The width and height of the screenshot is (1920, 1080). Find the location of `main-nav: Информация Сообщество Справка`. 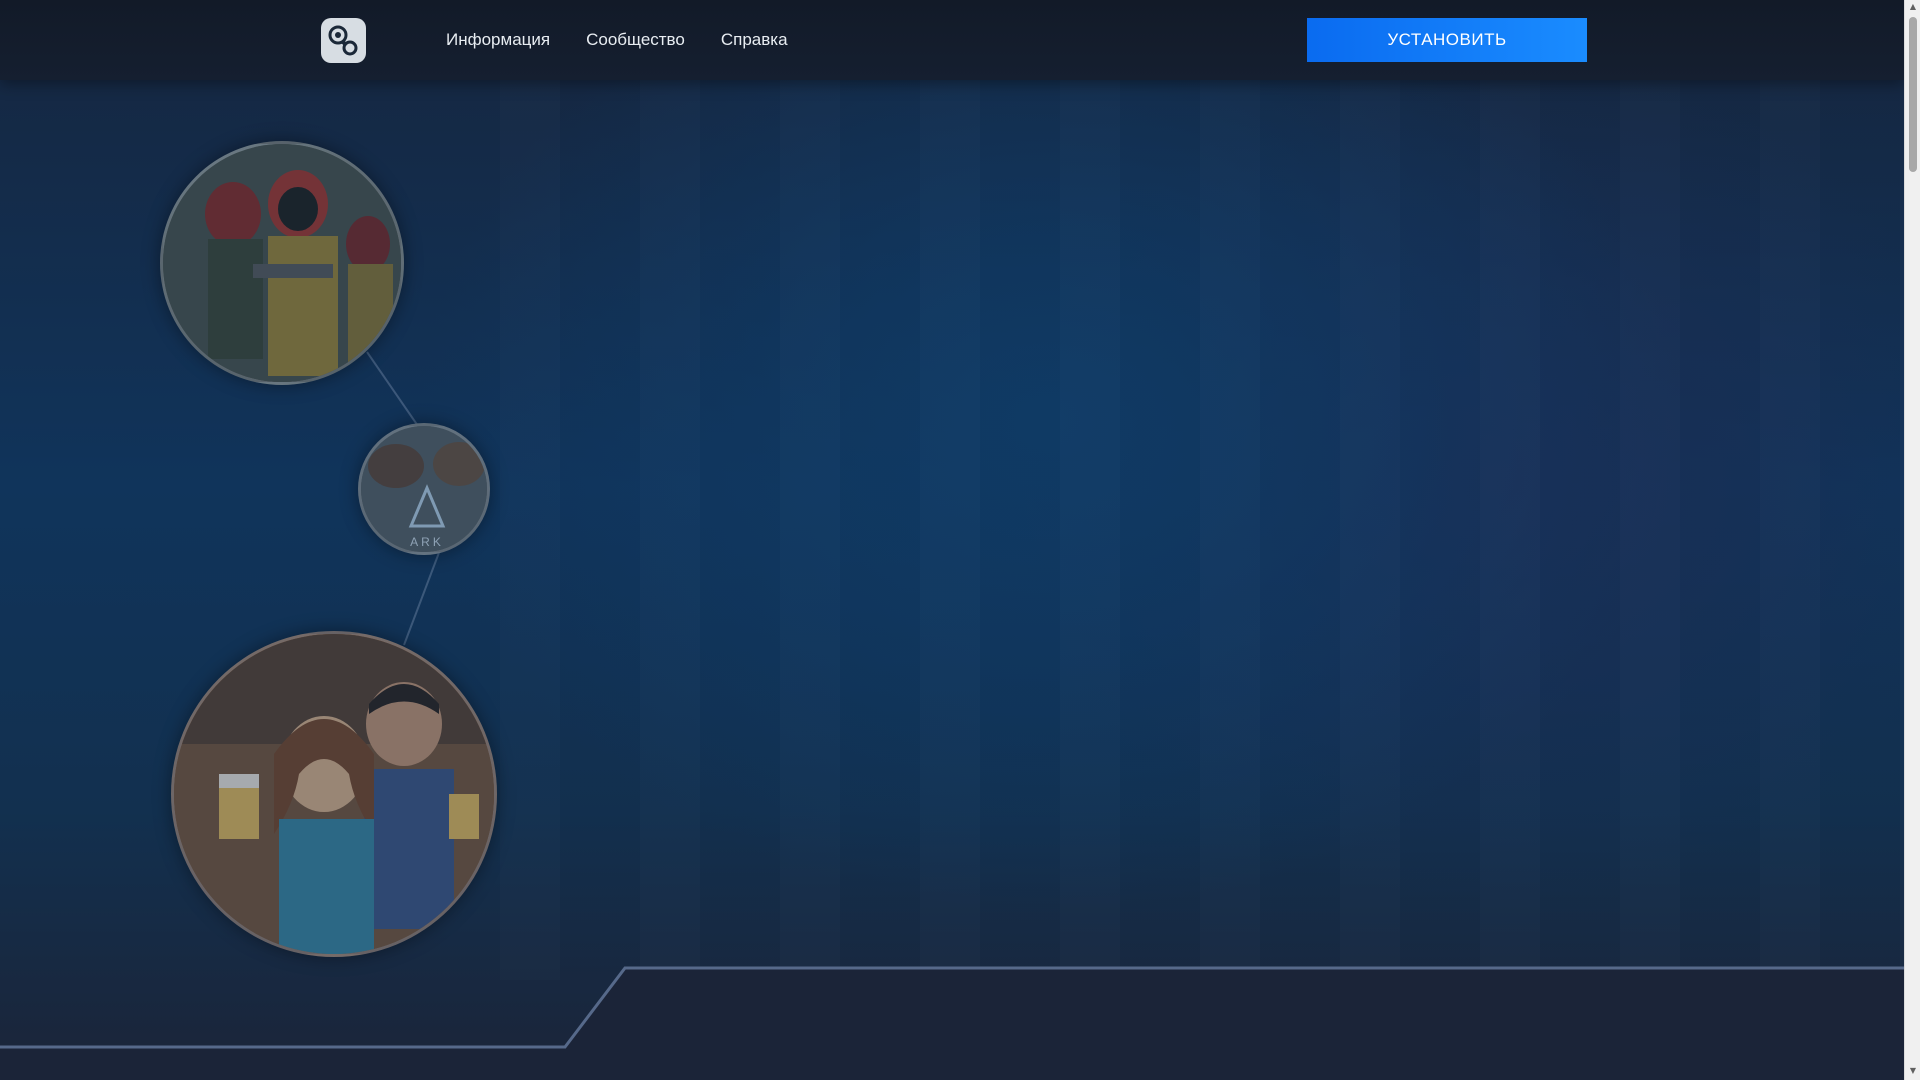

main-nav: Информация Сообщество Справка is located at coordinates (617, 40).